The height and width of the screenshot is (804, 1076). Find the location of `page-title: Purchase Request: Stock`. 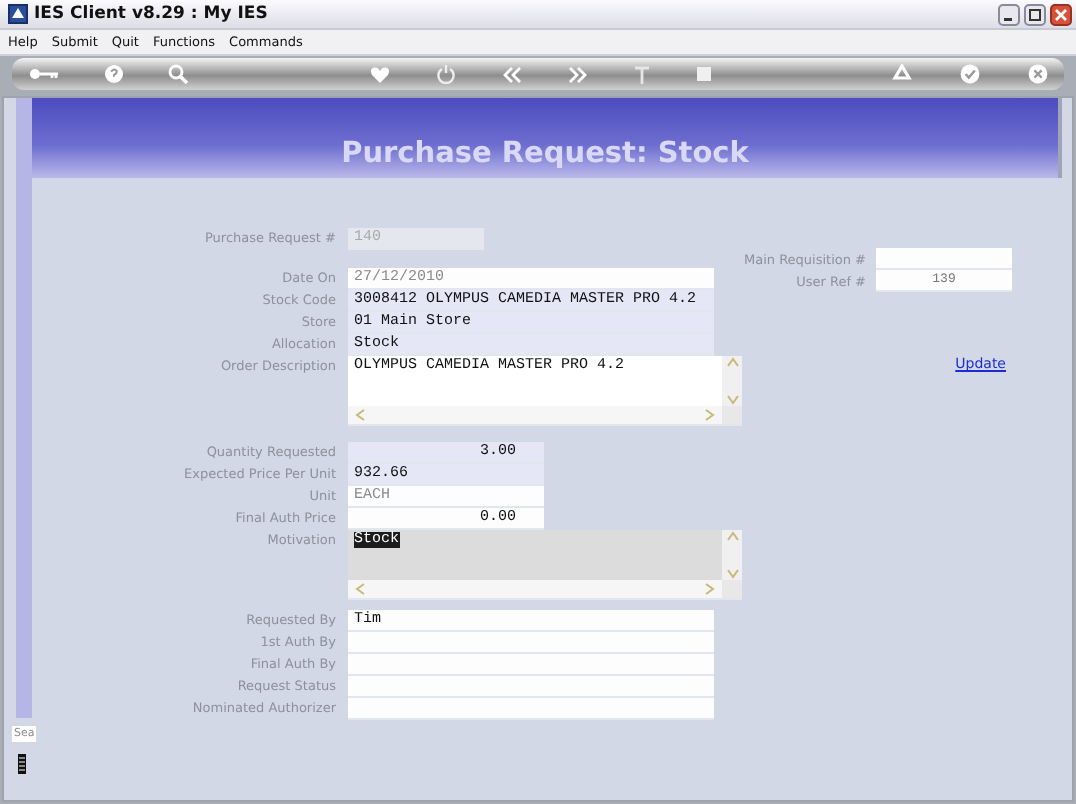

page-title: Purchase Request: Stock is located at coordinates (545, 154).